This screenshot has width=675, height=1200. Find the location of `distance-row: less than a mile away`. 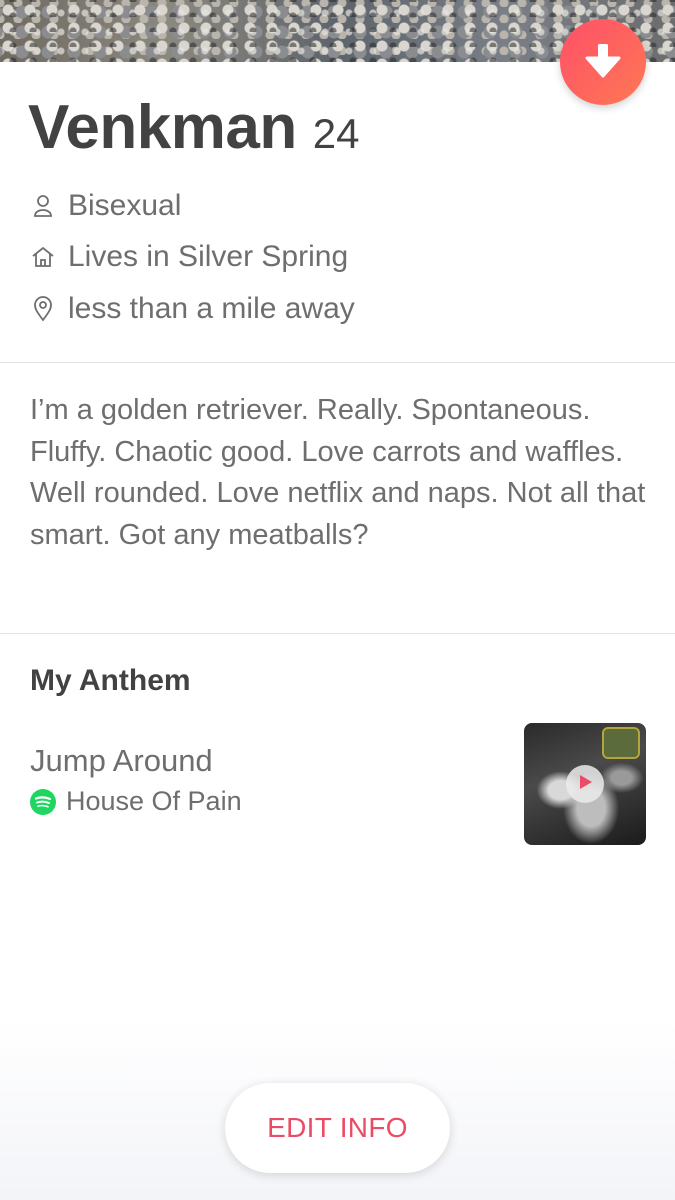

distance-row: less than a mile away is located at coordinates (192, 309).